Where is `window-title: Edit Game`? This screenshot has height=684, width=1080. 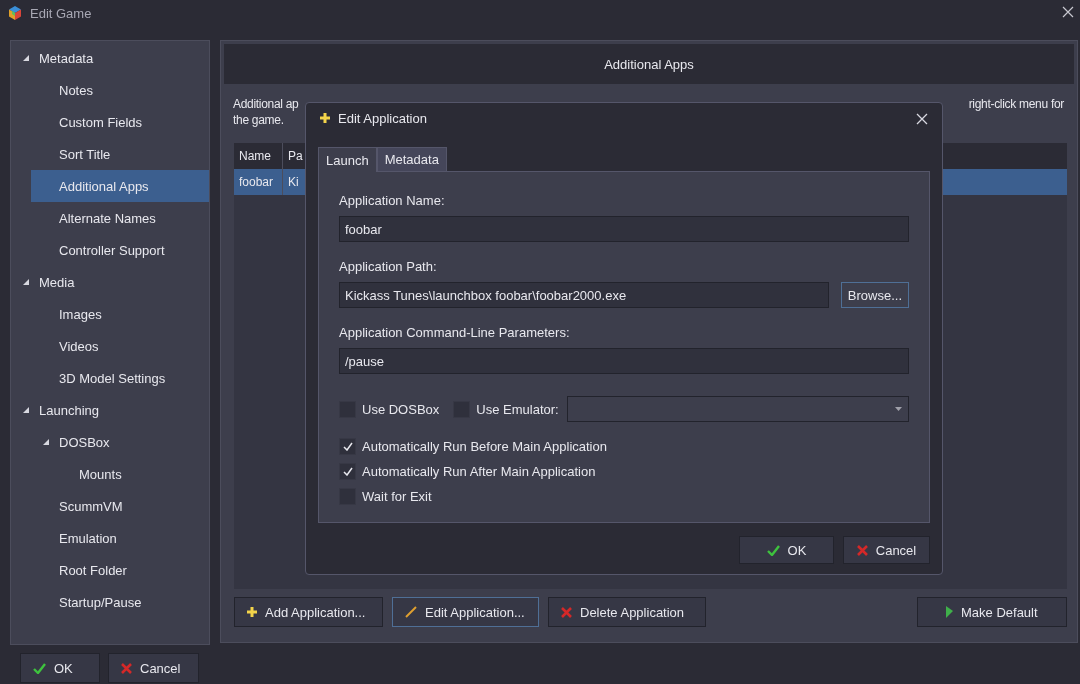 window-title: Edit Game is located at coordinates (61, 13).